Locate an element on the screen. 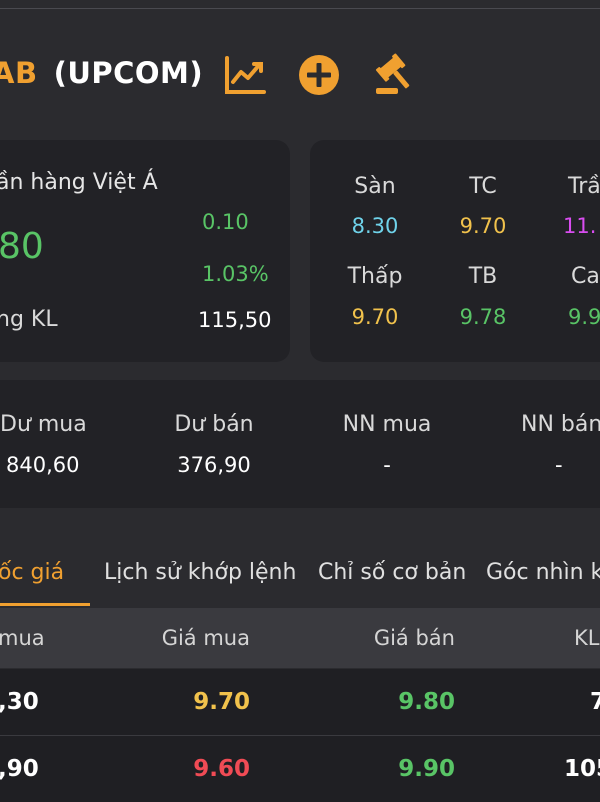 The image size is (600, 802). ticker-title: AB (UPCOM) is located at coordinates (101, 73).